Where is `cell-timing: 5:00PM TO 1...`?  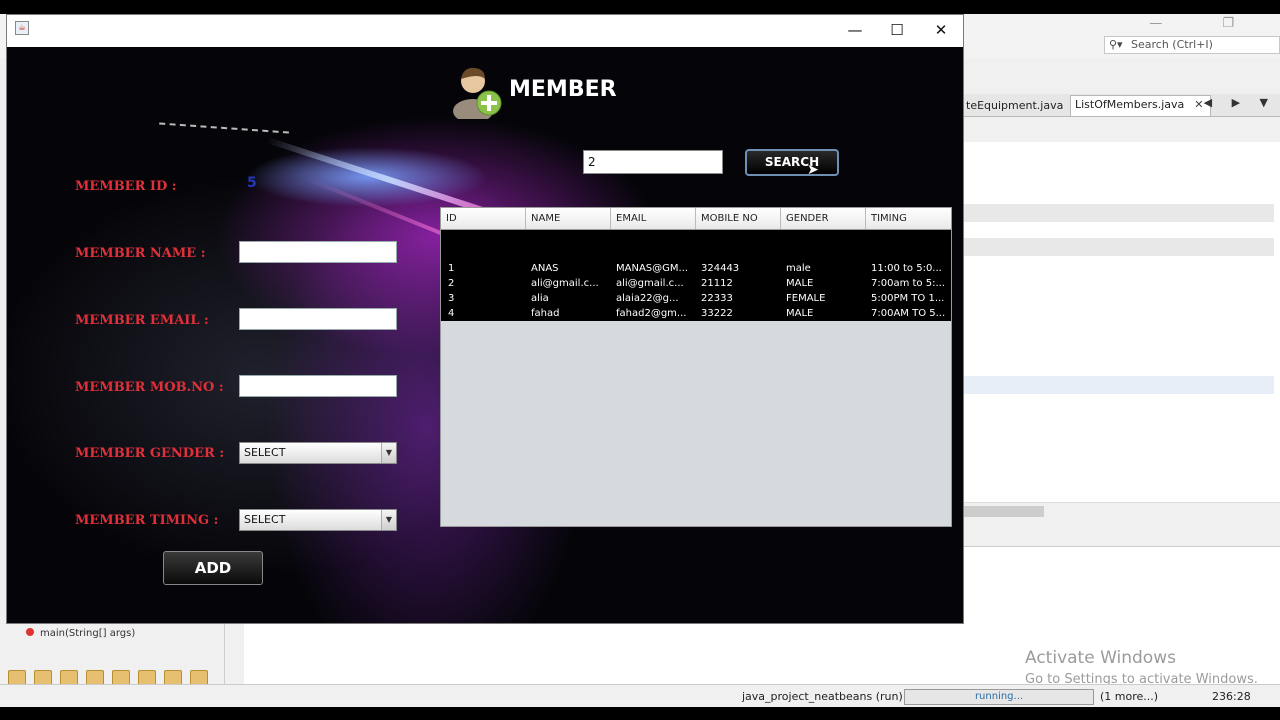 cell-timing: 5:00PM TO 1... is located at coordinates (908, 298).